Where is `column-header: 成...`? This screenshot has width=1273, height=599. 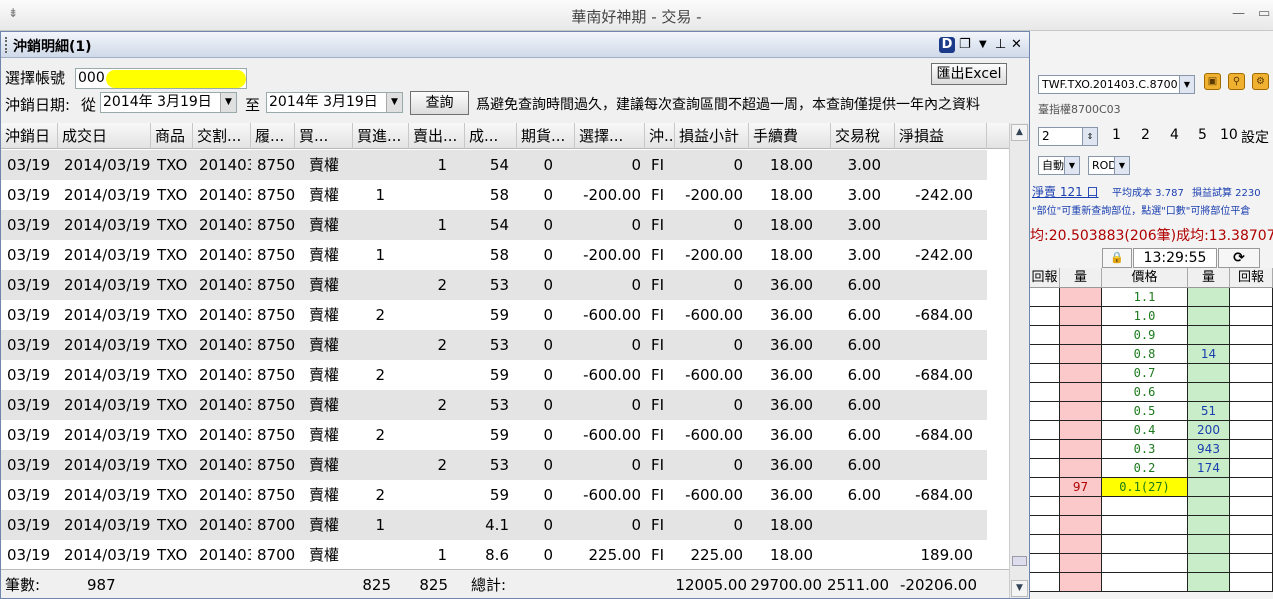 column-header: 成... is located at coordinates (491, 136).